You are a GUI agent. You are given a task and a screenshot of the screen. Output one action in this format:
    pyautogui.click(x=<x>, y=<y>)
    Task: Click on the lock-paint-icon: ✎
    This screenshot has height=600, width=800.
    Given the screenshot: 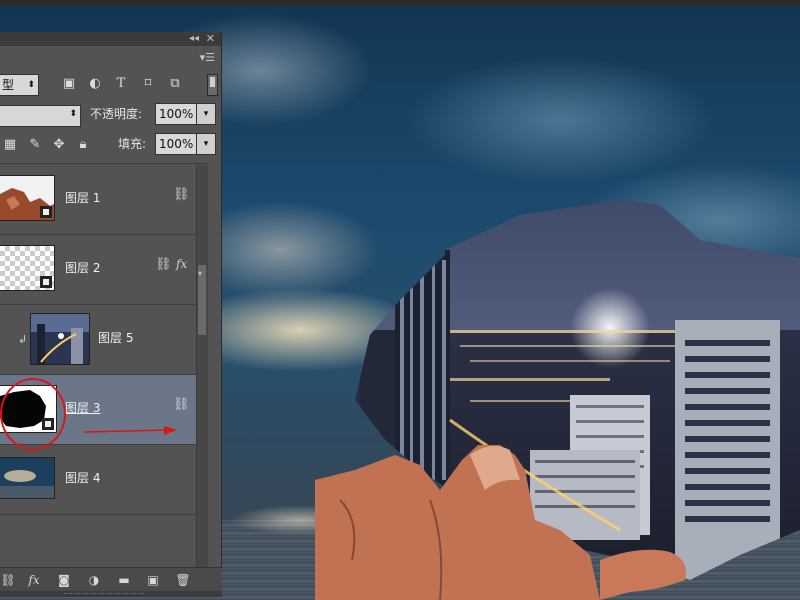 What is the action you would take?
    pyautogui.click(x=35, y=145)
    